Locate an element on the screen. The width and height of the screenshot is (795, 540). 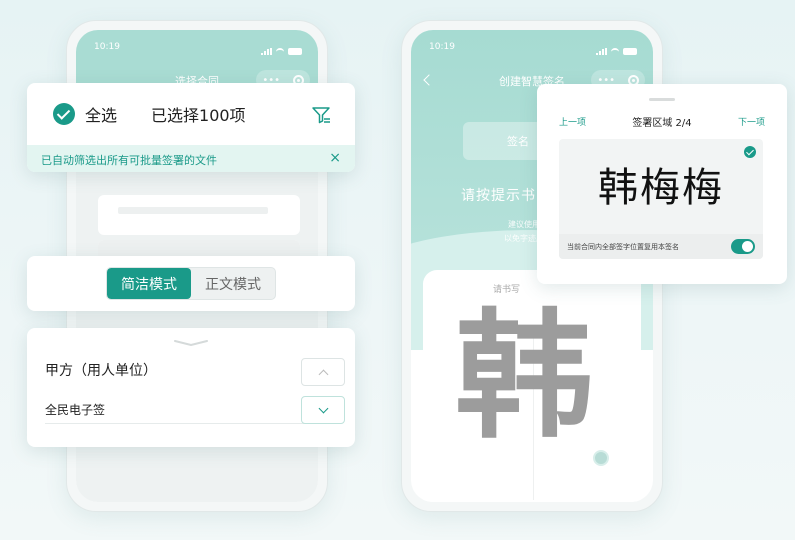
signature-text: 韩梅梅 is located at coordinates (661, 188).